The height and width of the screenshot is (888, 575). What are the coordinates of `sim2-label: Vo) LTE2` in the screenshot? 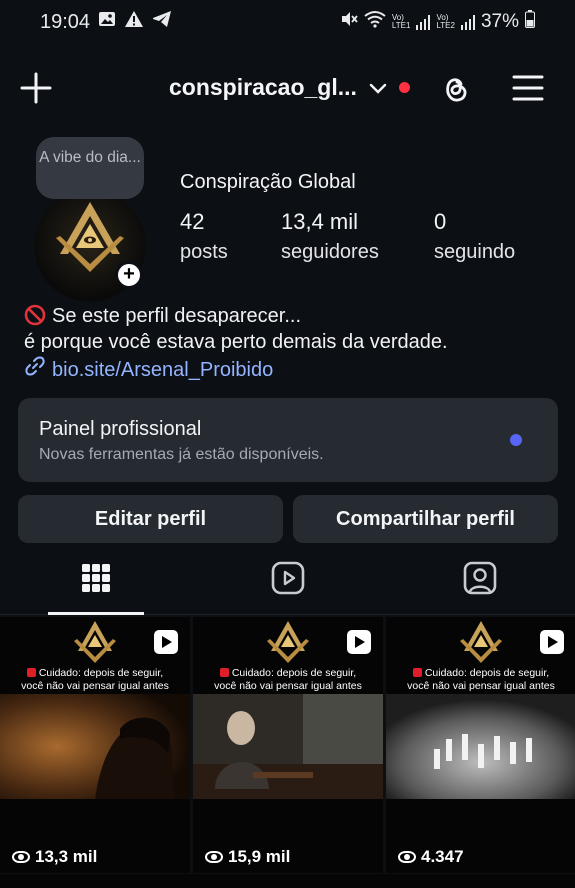 It's located at (445, 21).